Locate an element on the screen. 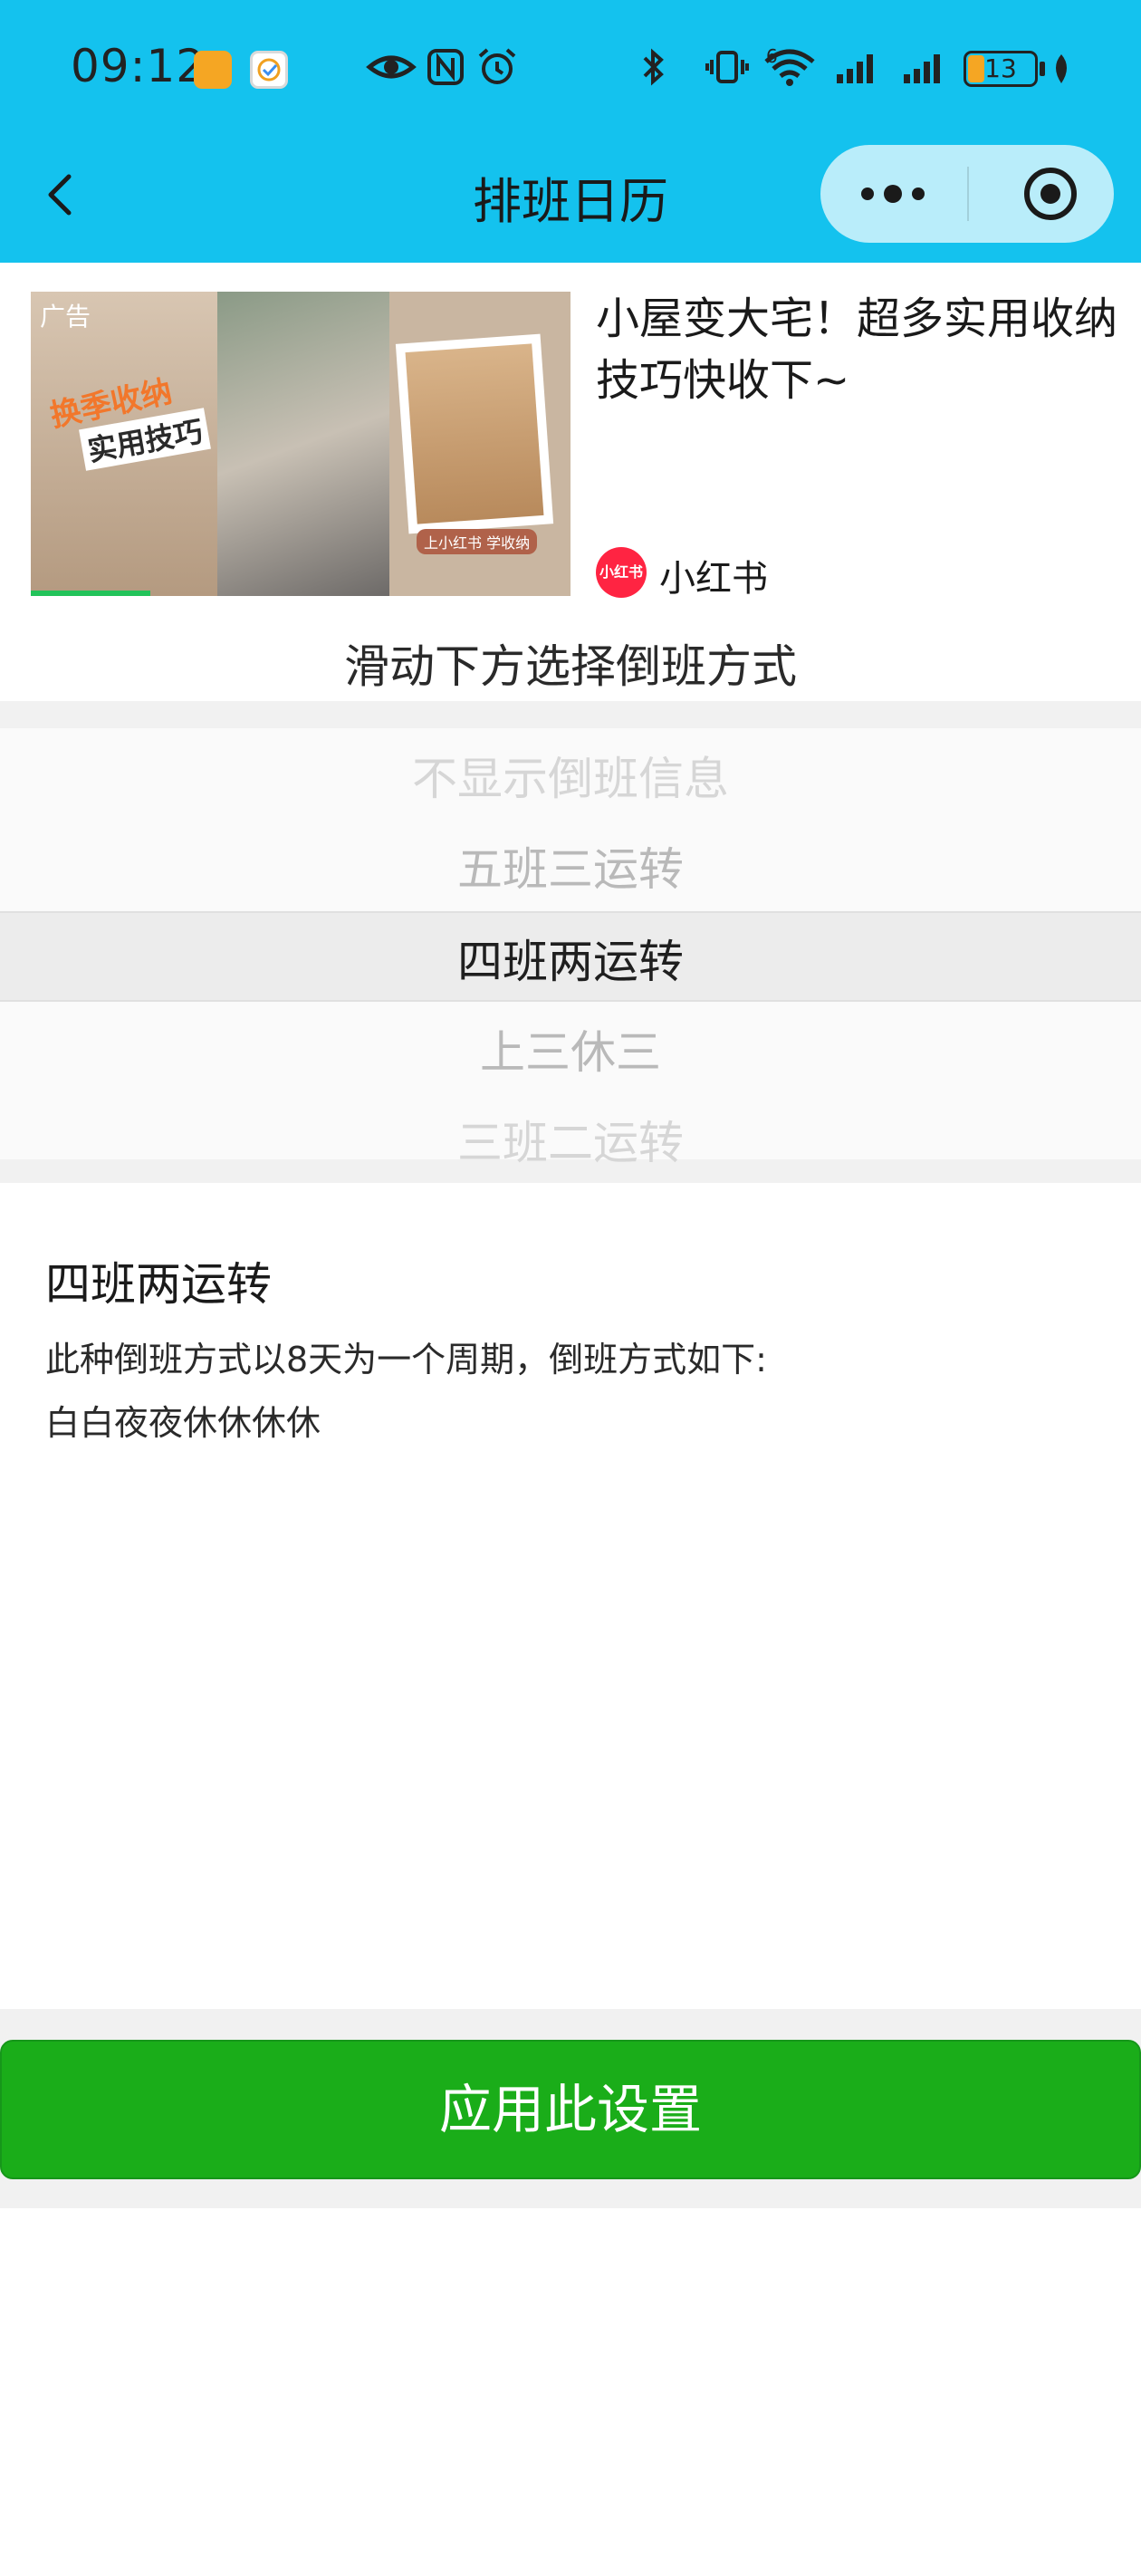 Image resolution: width=1141 pixels, height=2576 pixels. ad-brand-logo: 小红书 is located at coordinates (621, 572).